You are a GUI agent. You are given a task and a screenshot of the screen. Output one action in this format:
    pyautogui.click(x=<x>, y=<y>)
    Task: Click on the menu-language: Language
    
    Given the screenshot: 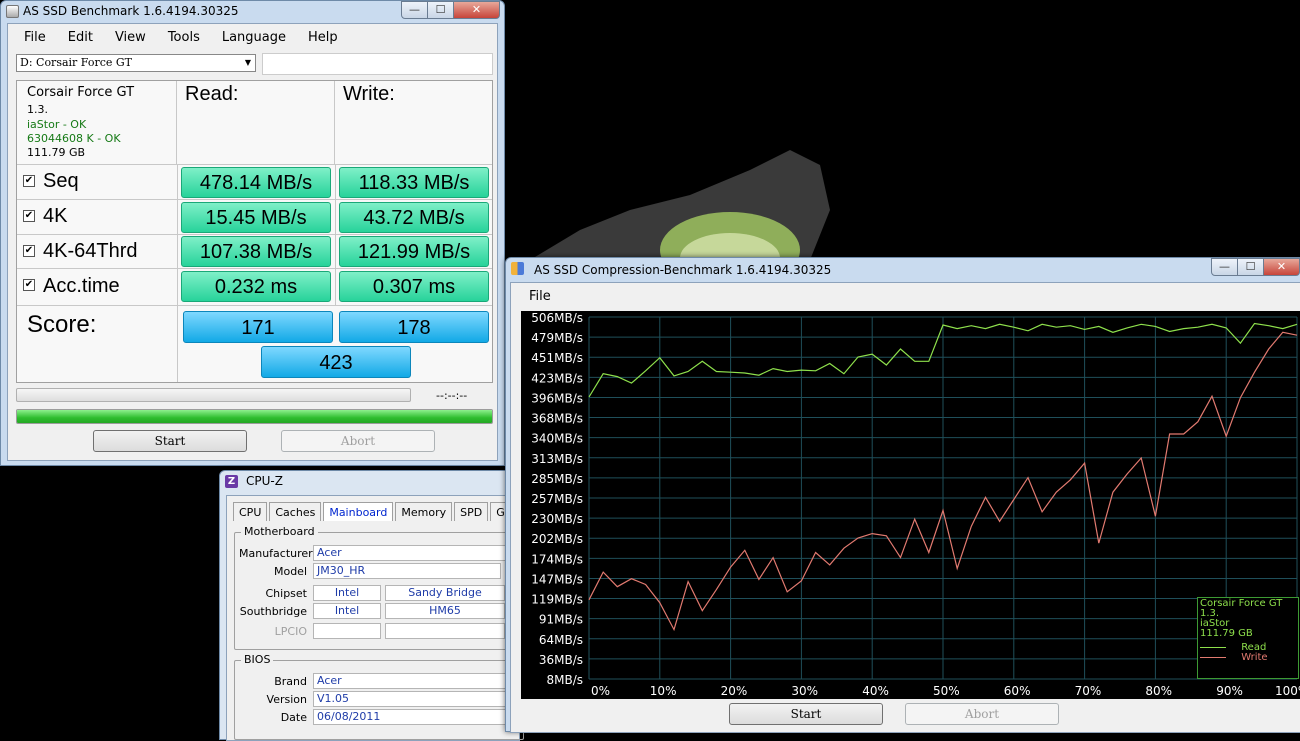 What is the action you would take?
    pyautogui.click(x=254, y=39)
    